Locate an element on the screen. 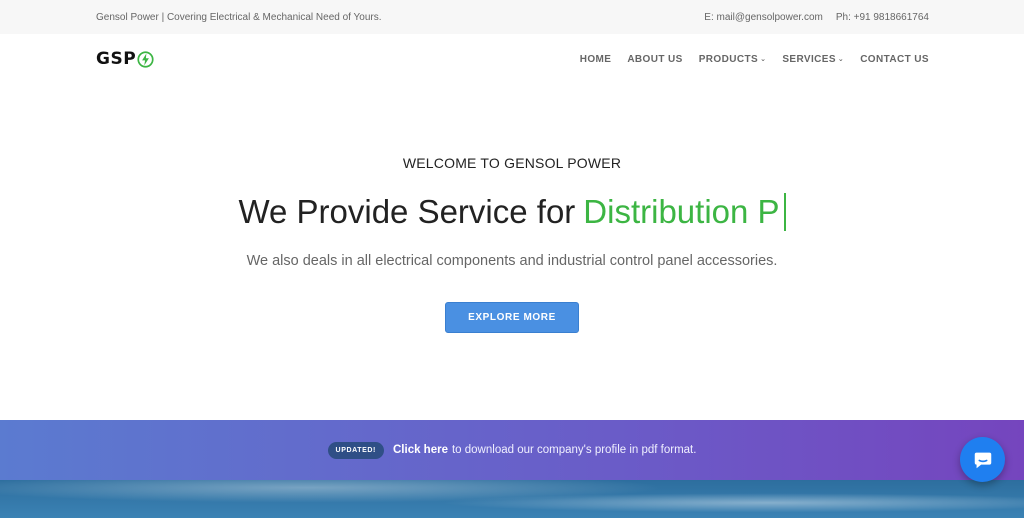 This screenshot has height=518, width=1024. logo-text: GSP is located at coordinates (116, 59).